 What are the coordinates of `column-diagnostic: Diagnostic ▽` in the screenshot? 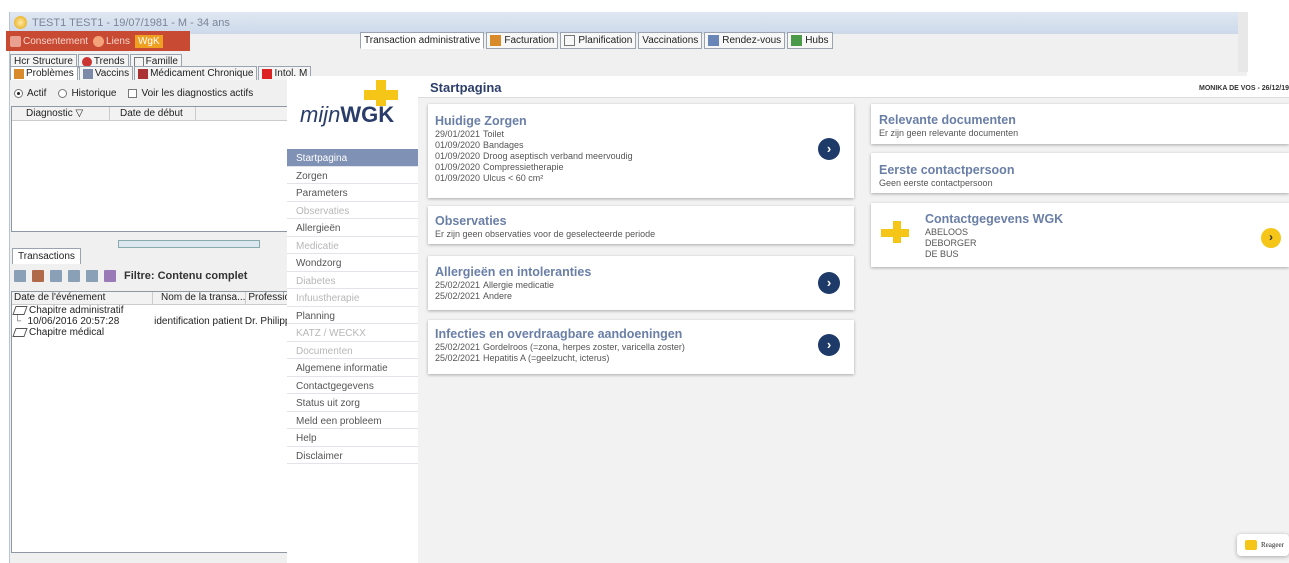 It's located at (61, 113).